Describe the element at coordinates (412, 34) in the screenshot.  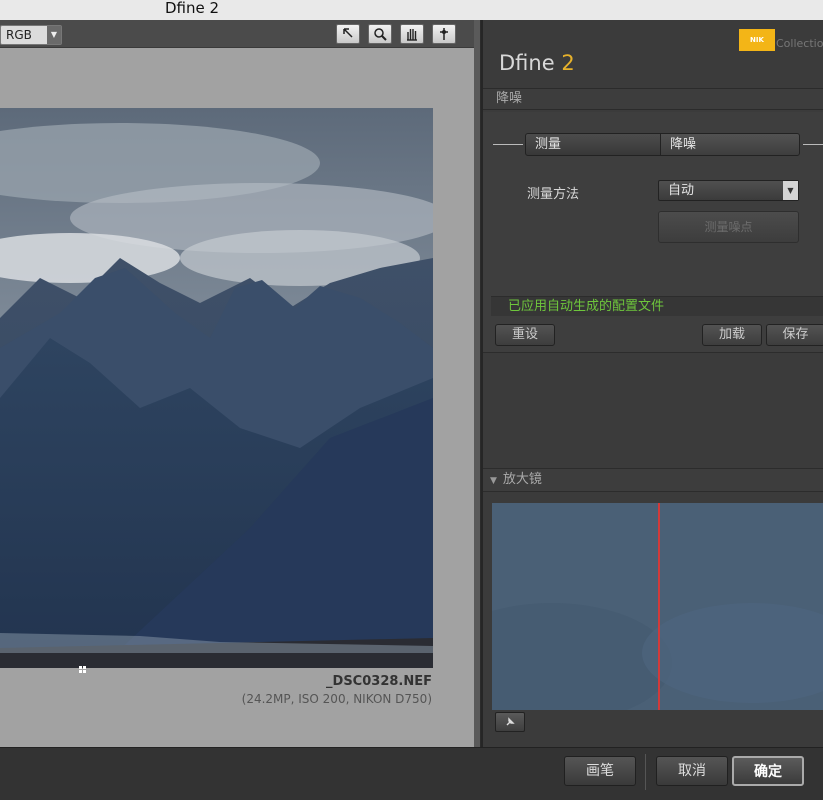
I see `hand-icon` at that location.